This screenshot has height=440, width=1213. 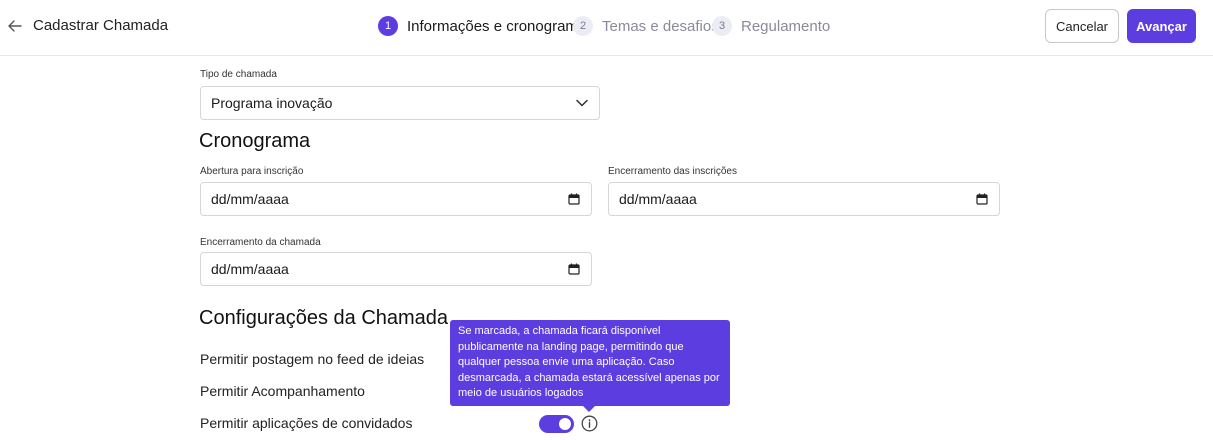 What do you see at coordinates (388, 26) in the screenshot?
I see `step-number: 1` at bounding box center [388, 26].